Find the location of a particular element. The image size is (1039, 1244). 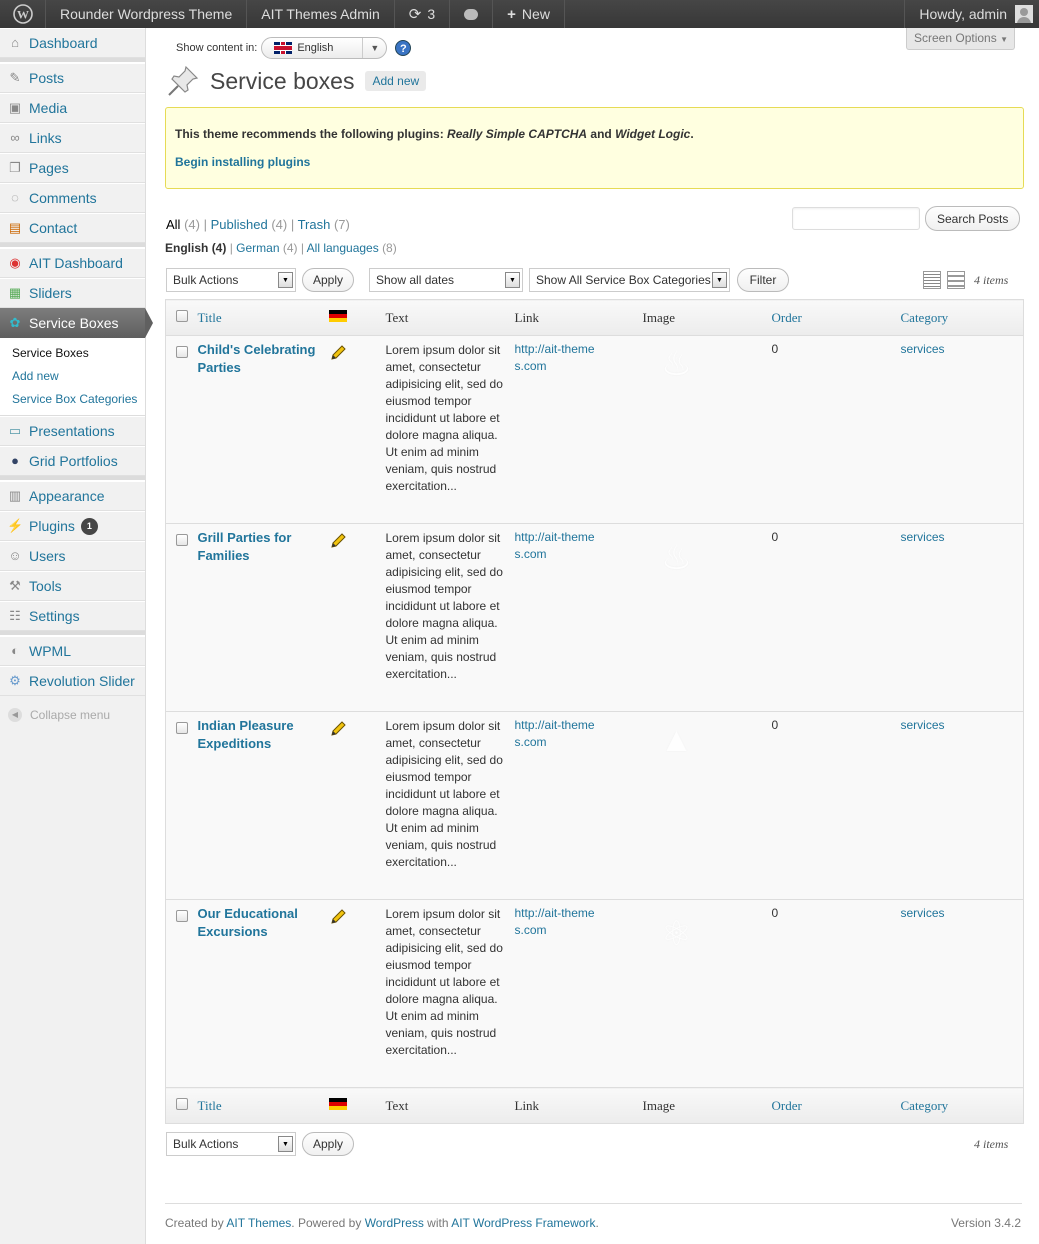

menu-dashboard: ⌂ Dashboard is located at coordinates (72, 43).